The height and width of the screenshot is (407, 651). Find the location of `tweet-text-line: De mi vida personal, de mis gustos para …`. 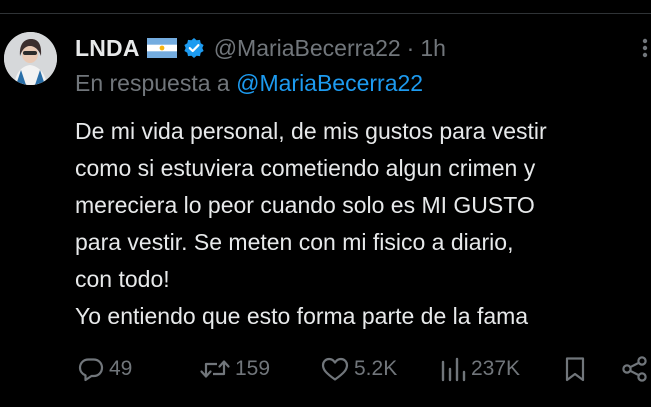

tweet-text-line: De mi vida personal, de mis gustos para … is located at coordinates (311, 131).